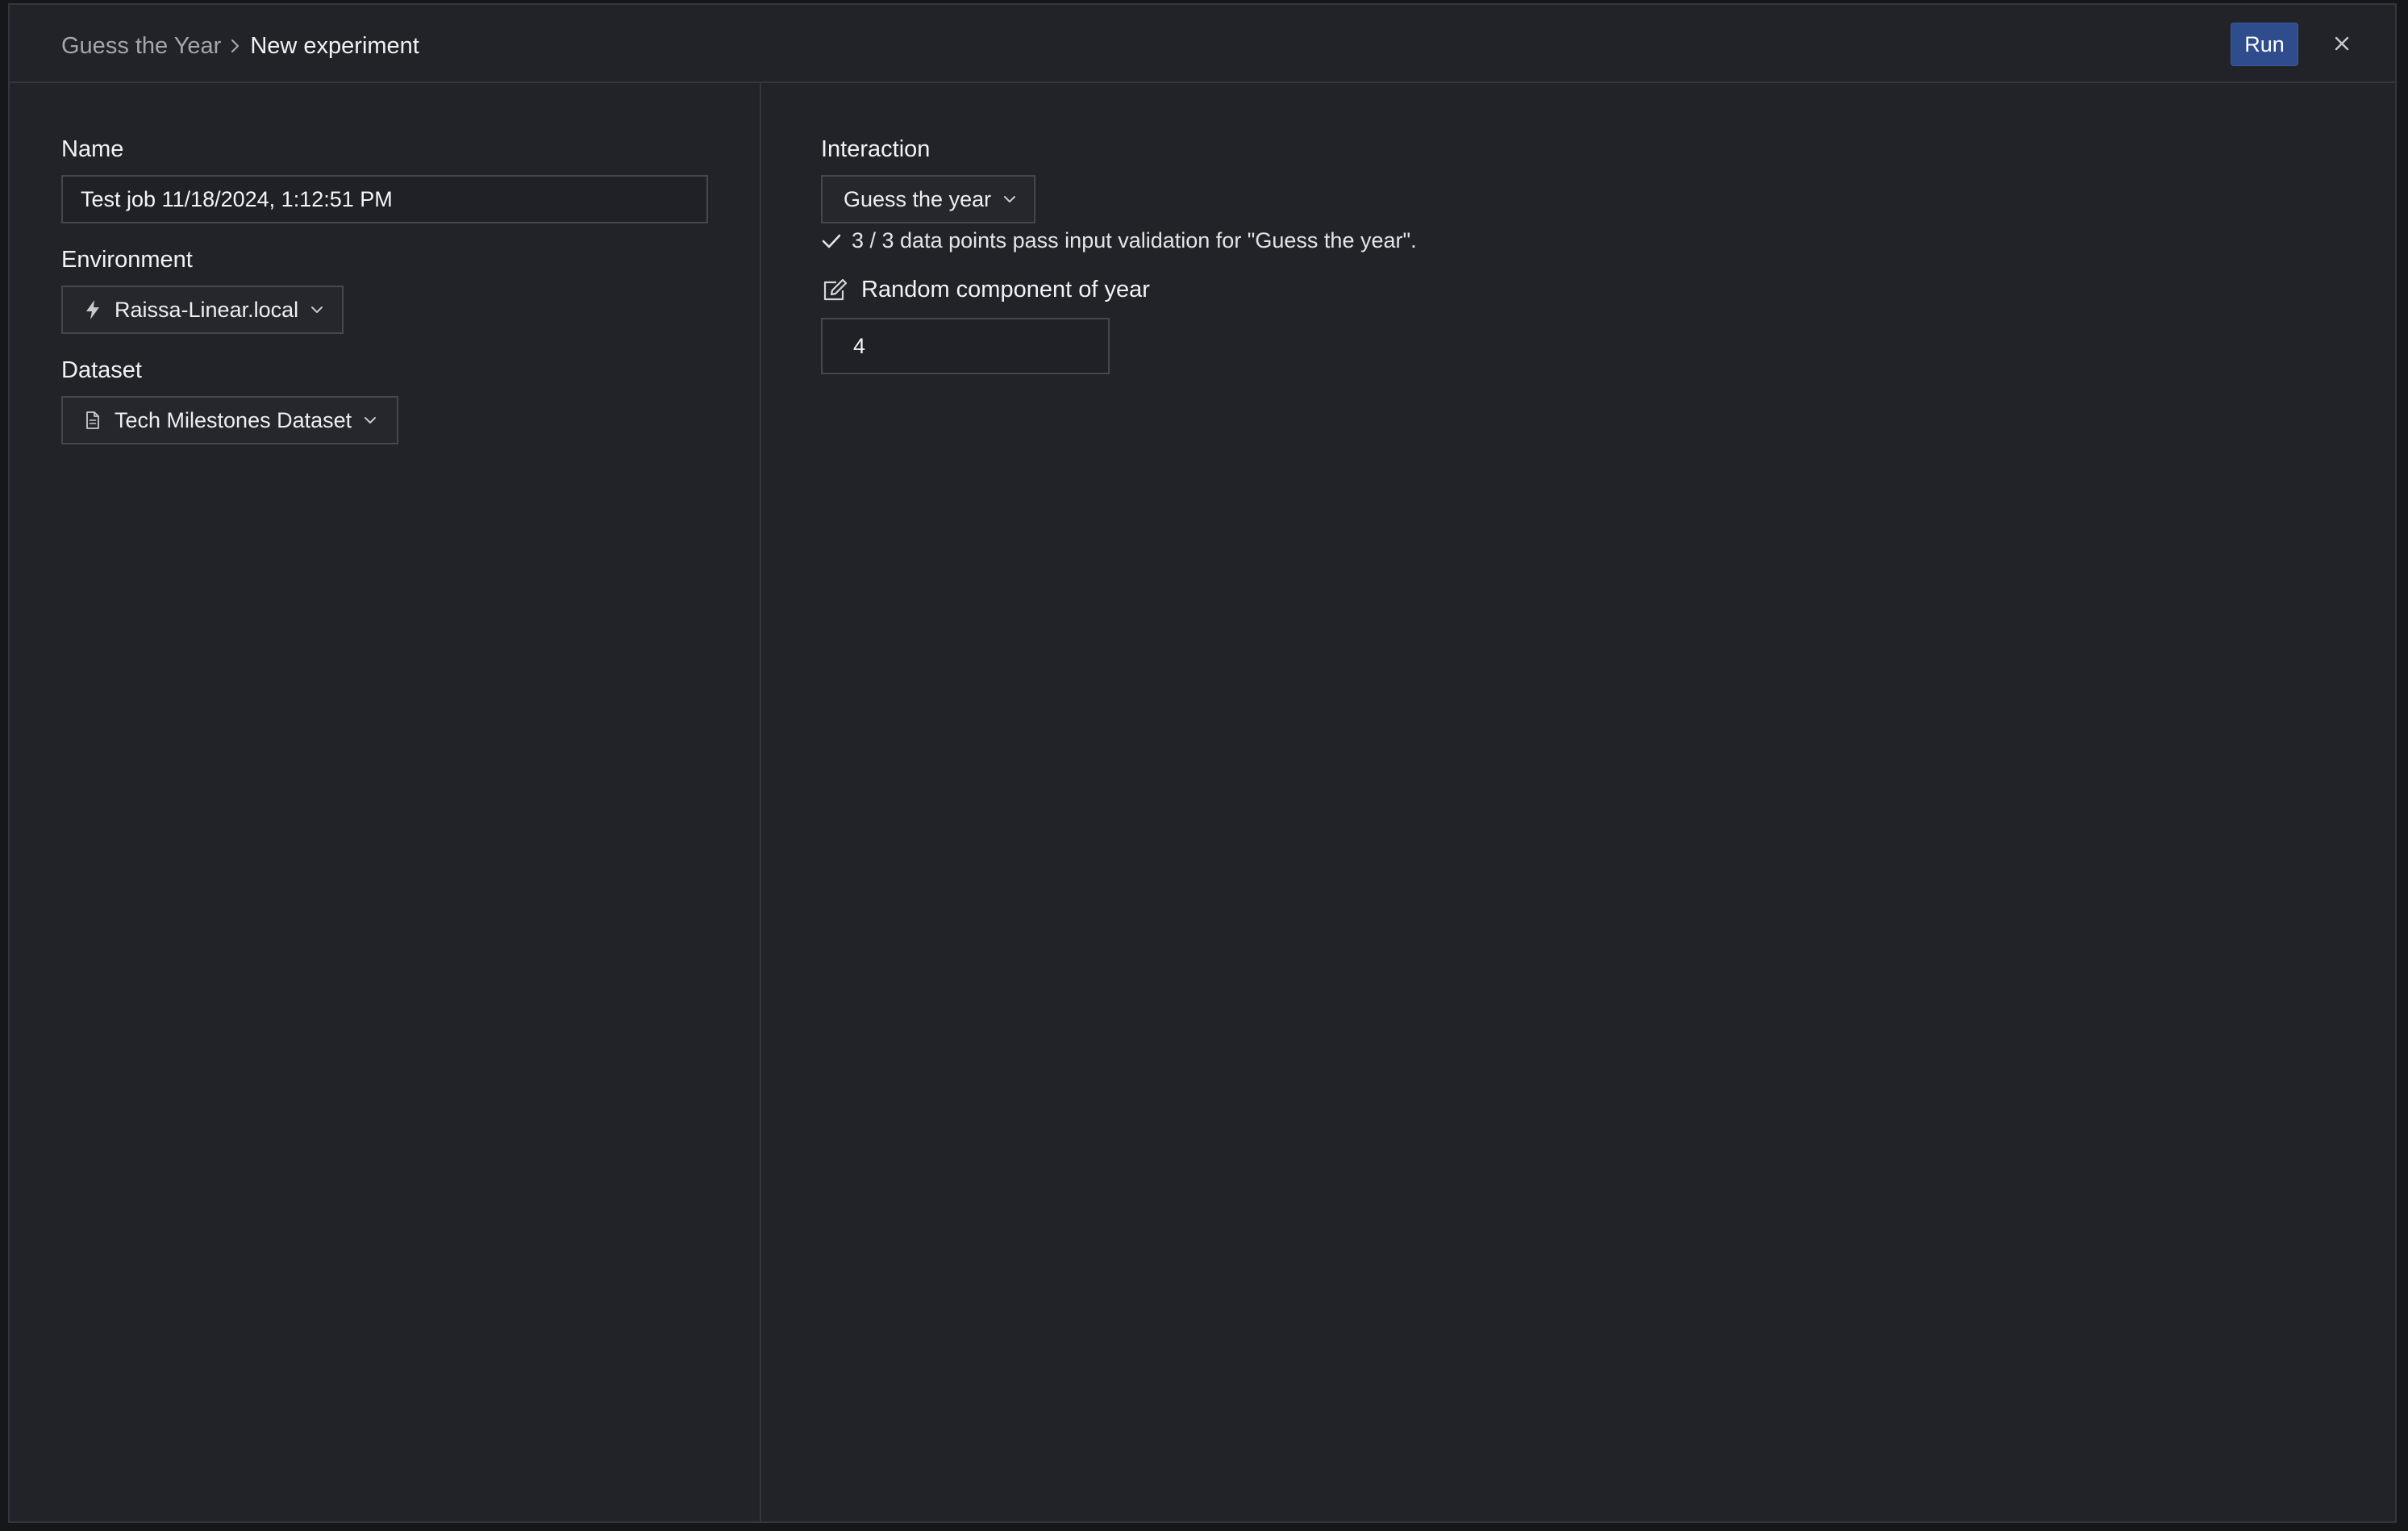  What do you see at coordinates (1006, 289) in the screenshot?
I see `parameter-label: Random component of year` at bounding box center [1006, 289].